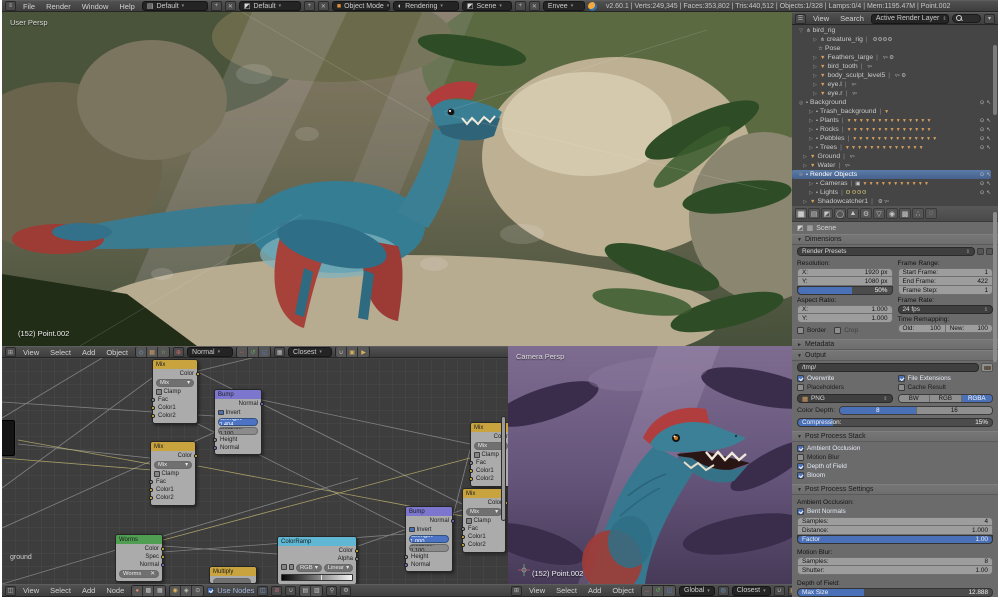 The image size is (1000, 597). I want to click on tab-particles-icon: ∴, so click(918, 213).